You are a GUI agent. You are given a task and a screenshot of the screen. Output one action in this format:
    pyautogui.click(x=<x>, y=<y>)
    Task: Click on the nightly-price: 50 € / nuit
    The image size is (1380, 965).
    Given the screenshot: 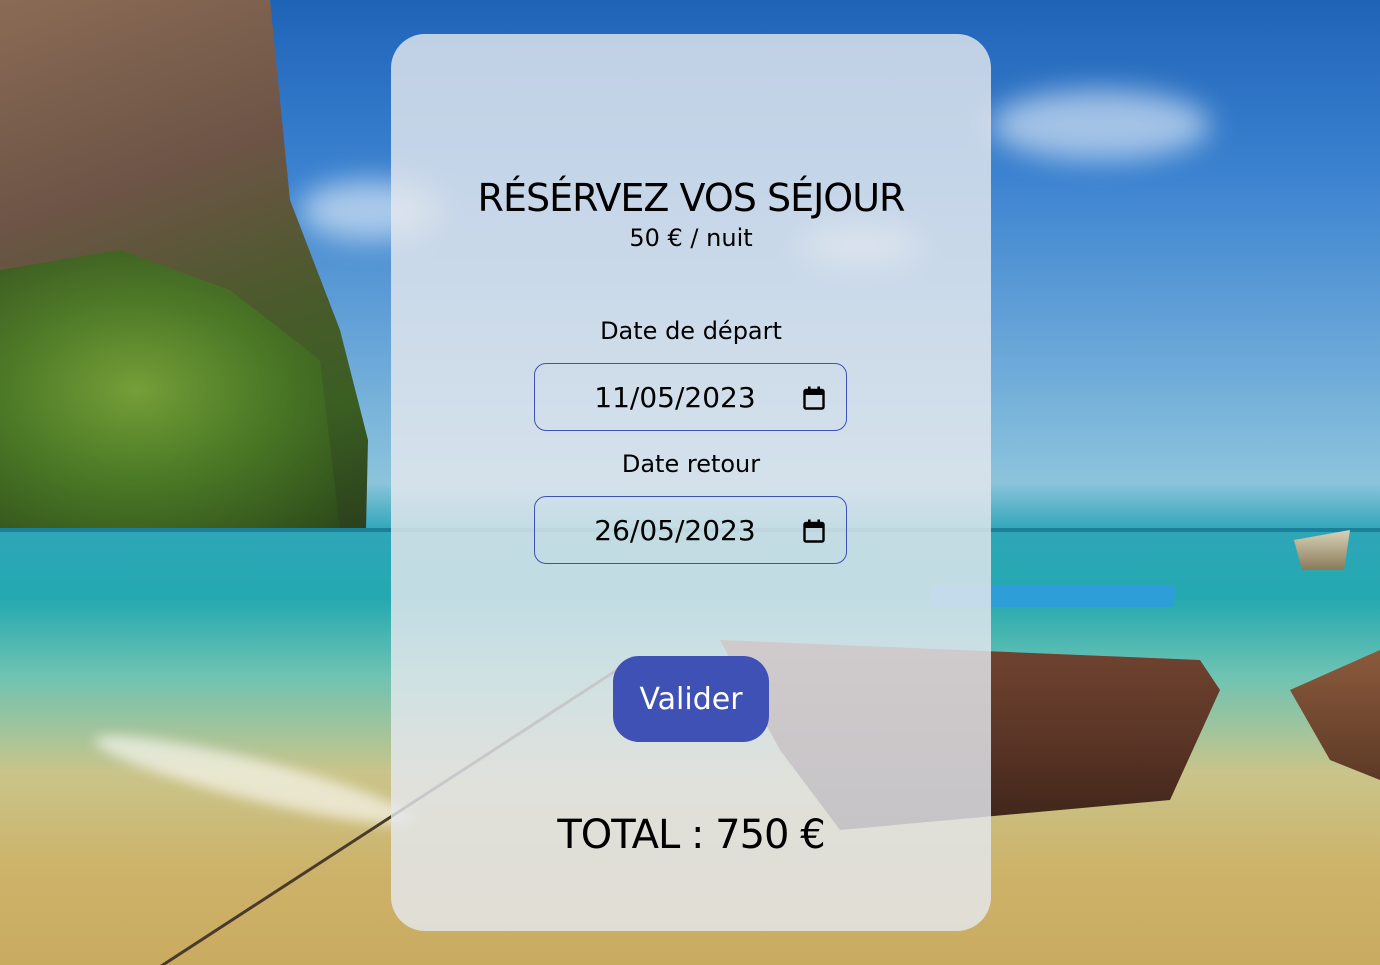 What is the action you would take?
    pyautogui.click(x=691, y=238)
    